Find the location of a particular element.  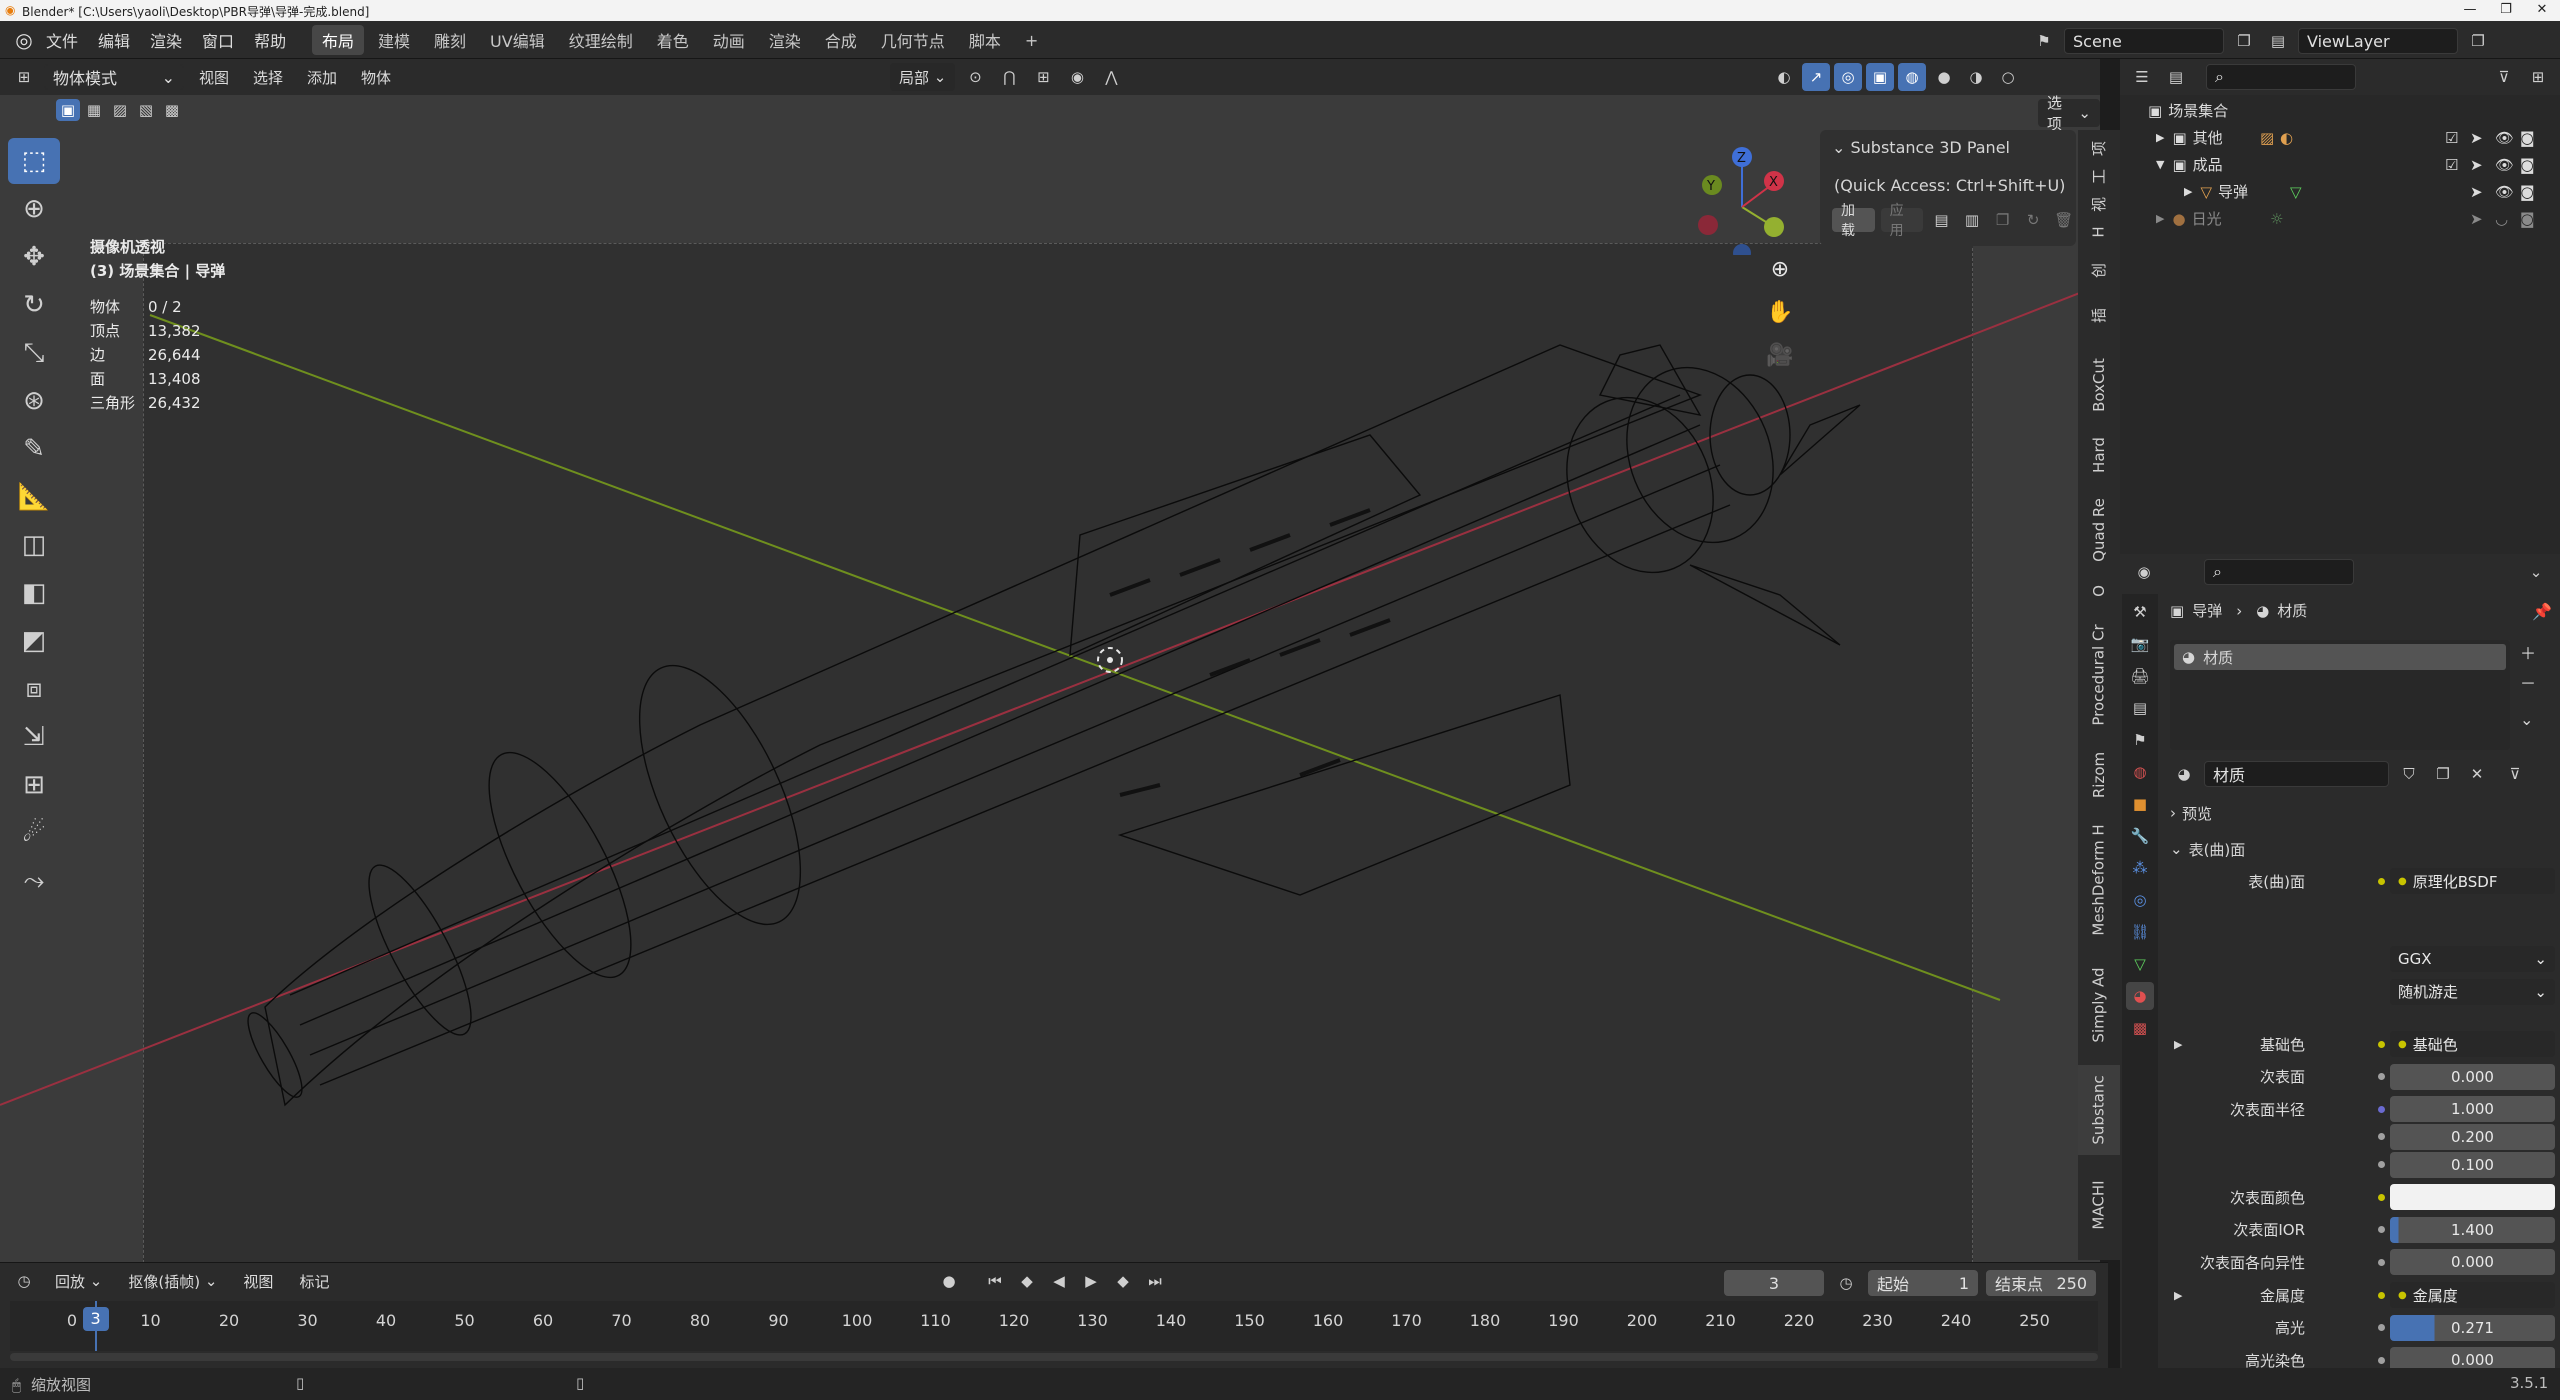

fake-user-icon: ⛉ is located at coordinates (2409, 774).